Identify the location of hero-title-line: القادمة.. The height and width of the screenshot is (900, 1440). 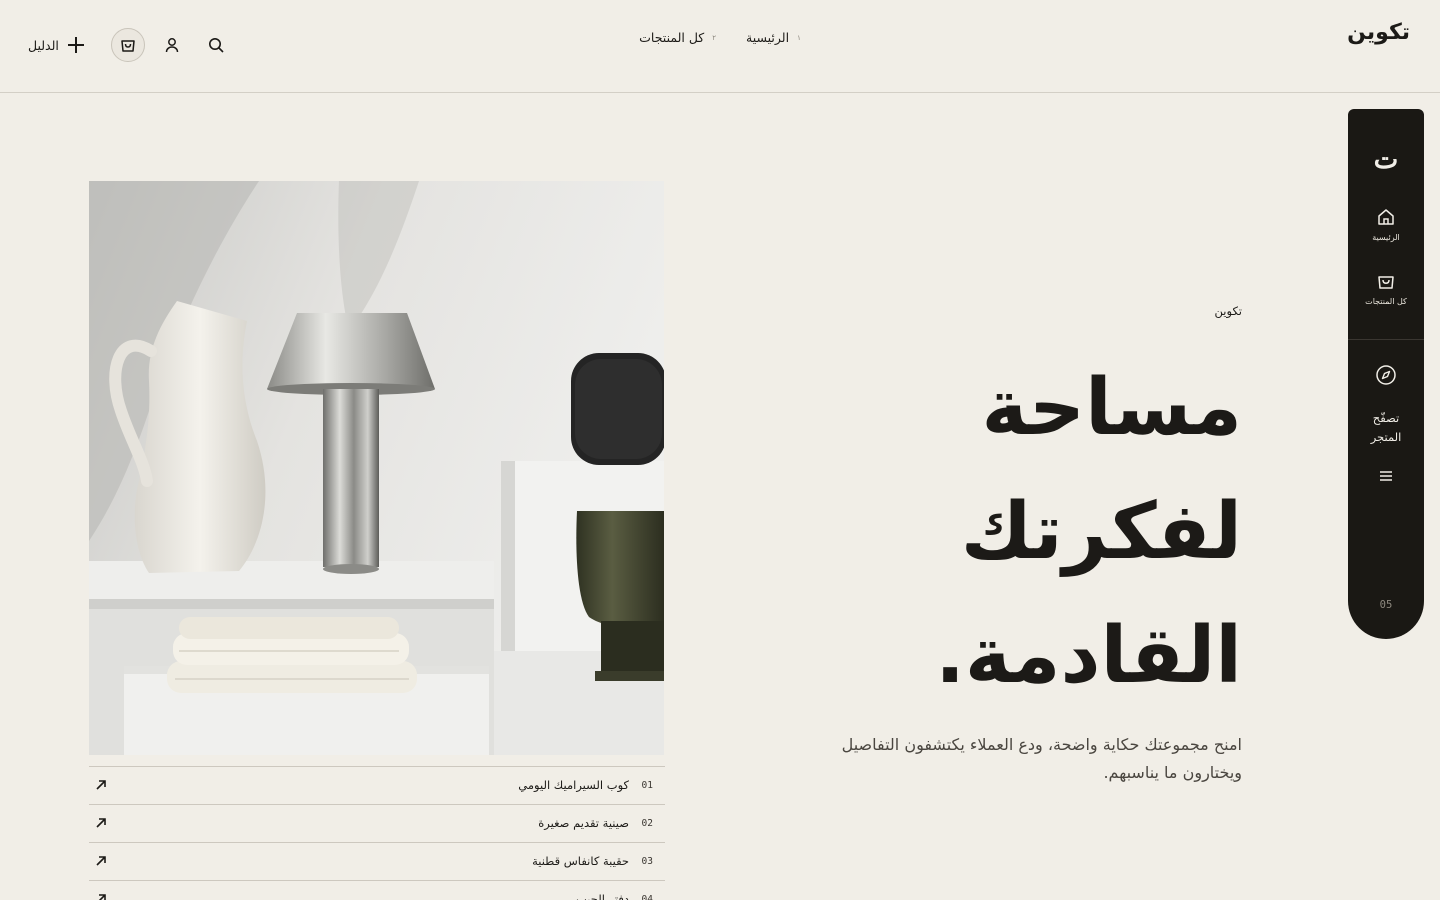
(1089, 656).